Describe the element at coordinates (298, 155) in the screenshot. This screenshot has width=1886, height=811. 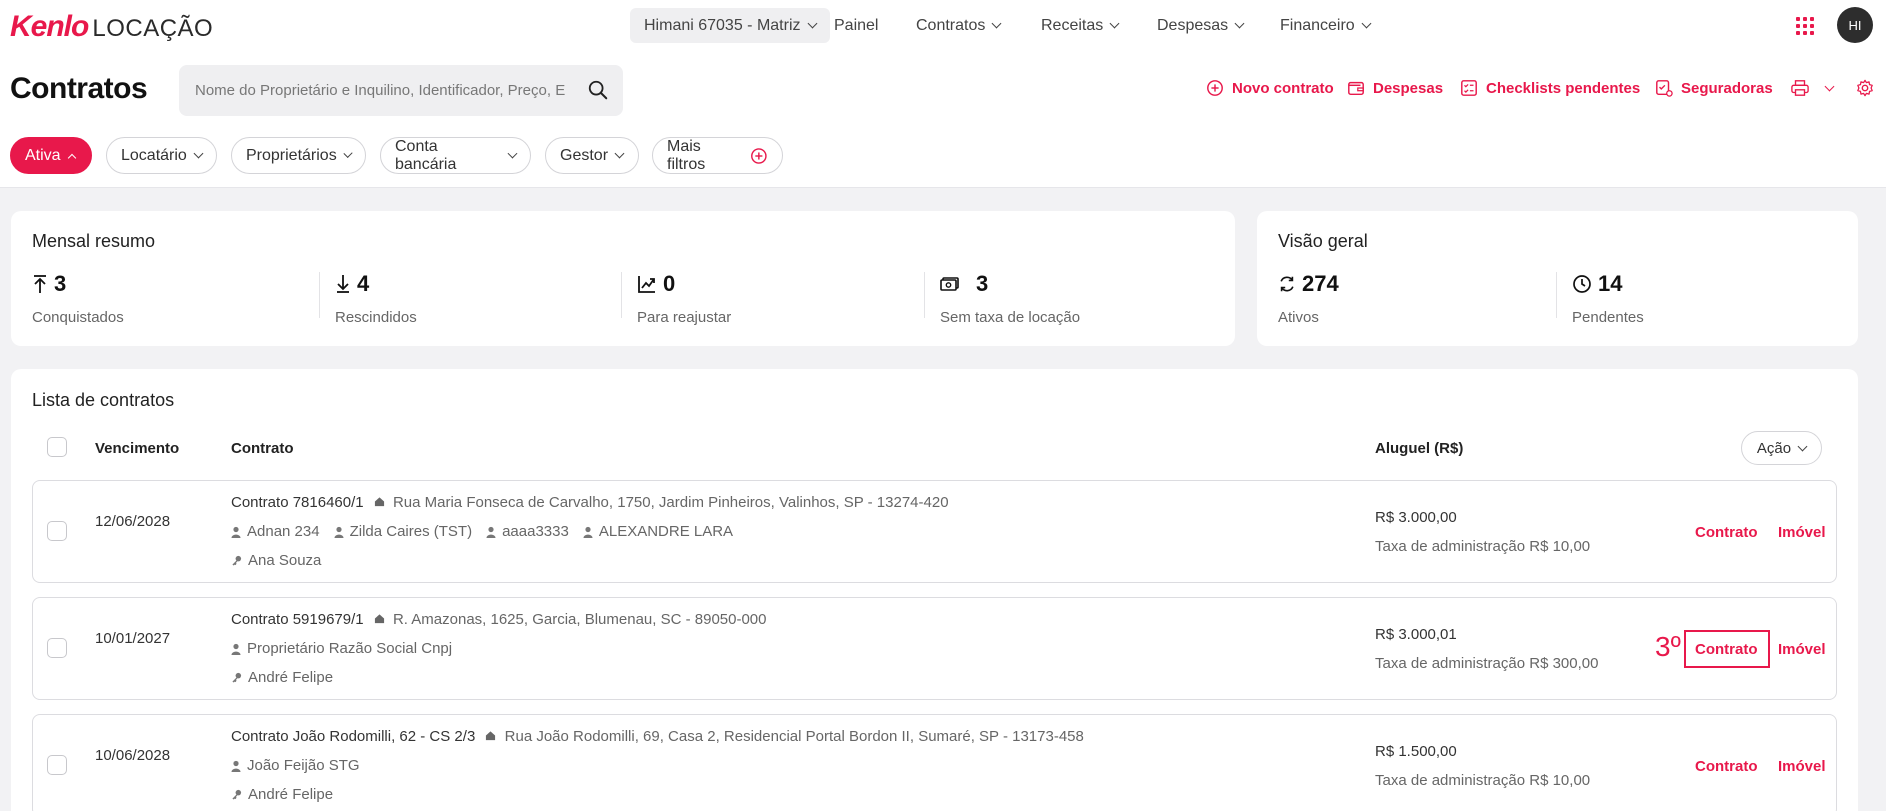
I see `filter-proprietarios: Proprietários` at that location.